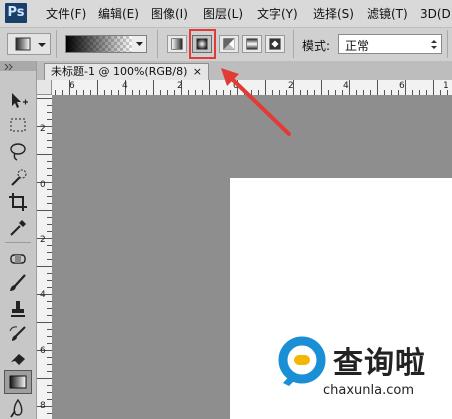 This screenshot has height=419, width=452. I want to click on crop-tool, so click(18, 202).